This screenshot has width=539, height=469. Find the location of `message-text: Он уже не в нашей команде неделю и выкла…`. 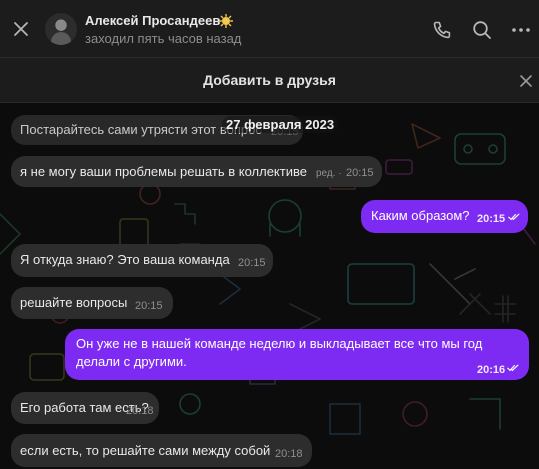

message-text: Он уже не в нашей команде неделю и выкла… is located at coordinates (279, 352).